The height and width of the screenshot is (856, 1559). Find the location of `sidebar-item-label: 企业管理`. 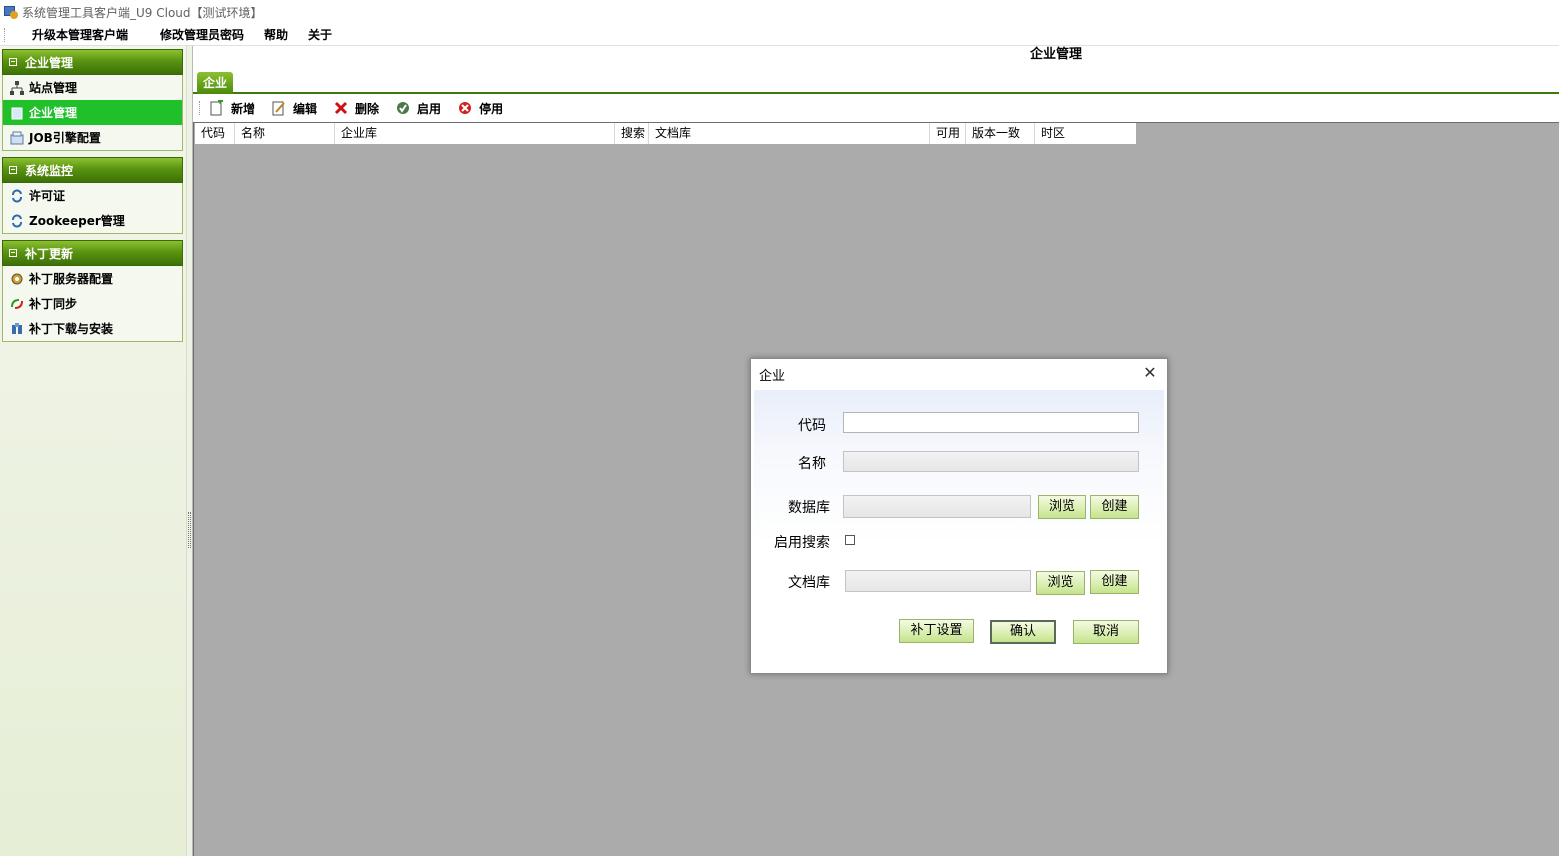

sidebar-item-label: 企业管理 is located at coordinates (53, 113).